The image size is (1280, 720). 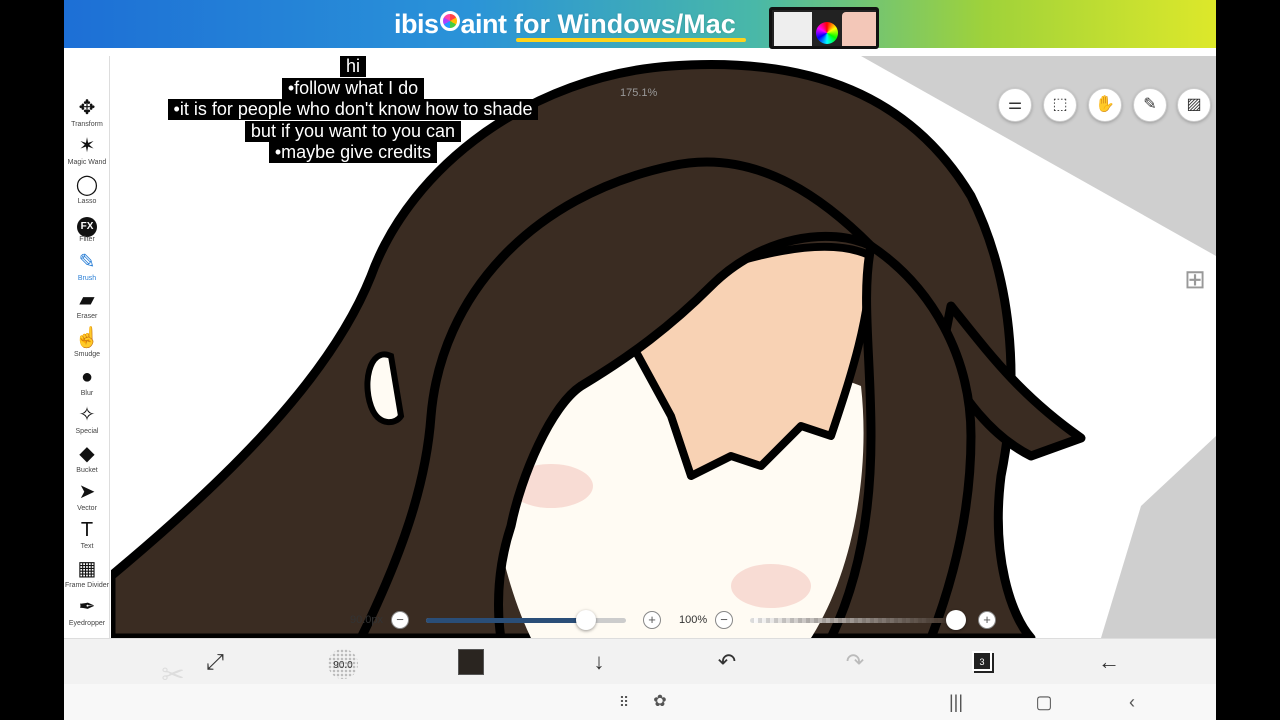 What do you see at coordinates (87, 393) in the screenshot?
I see `tool-label: Blur` at bounding box center [87, 393].